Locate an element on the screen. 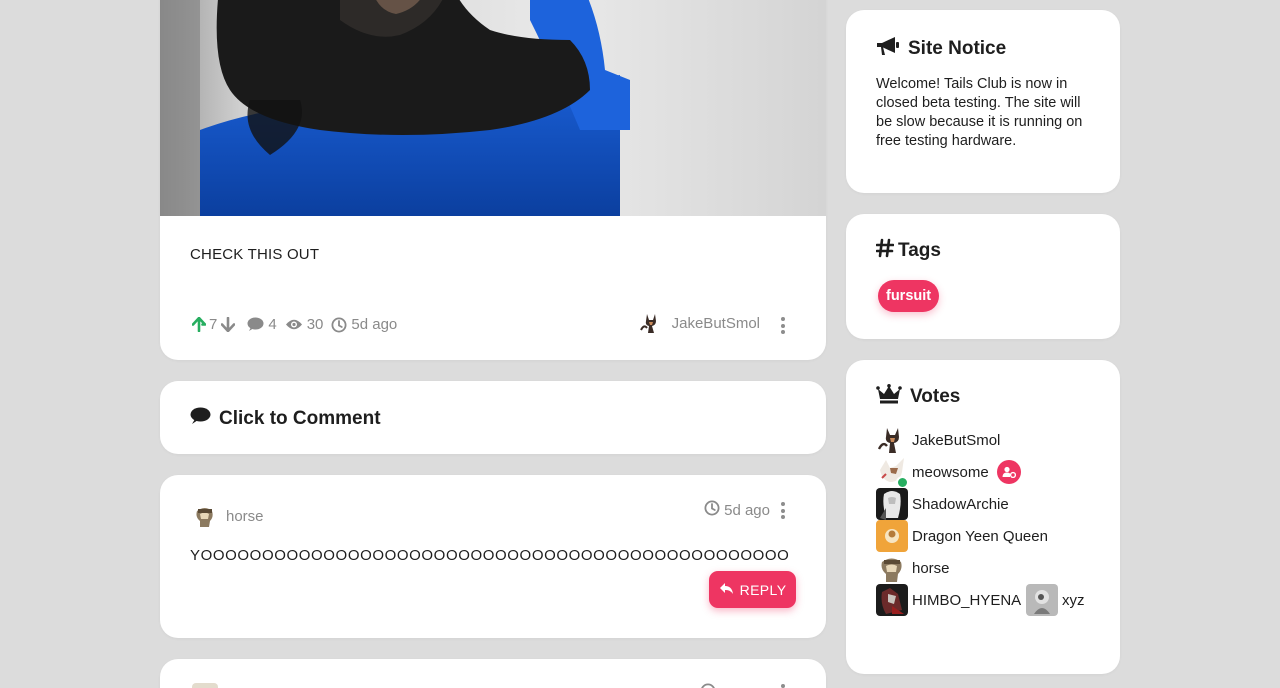 Image resolution: width=1280 pixels, height=688 pixels. arrow-up-icon is located at coordinates (199, 324).